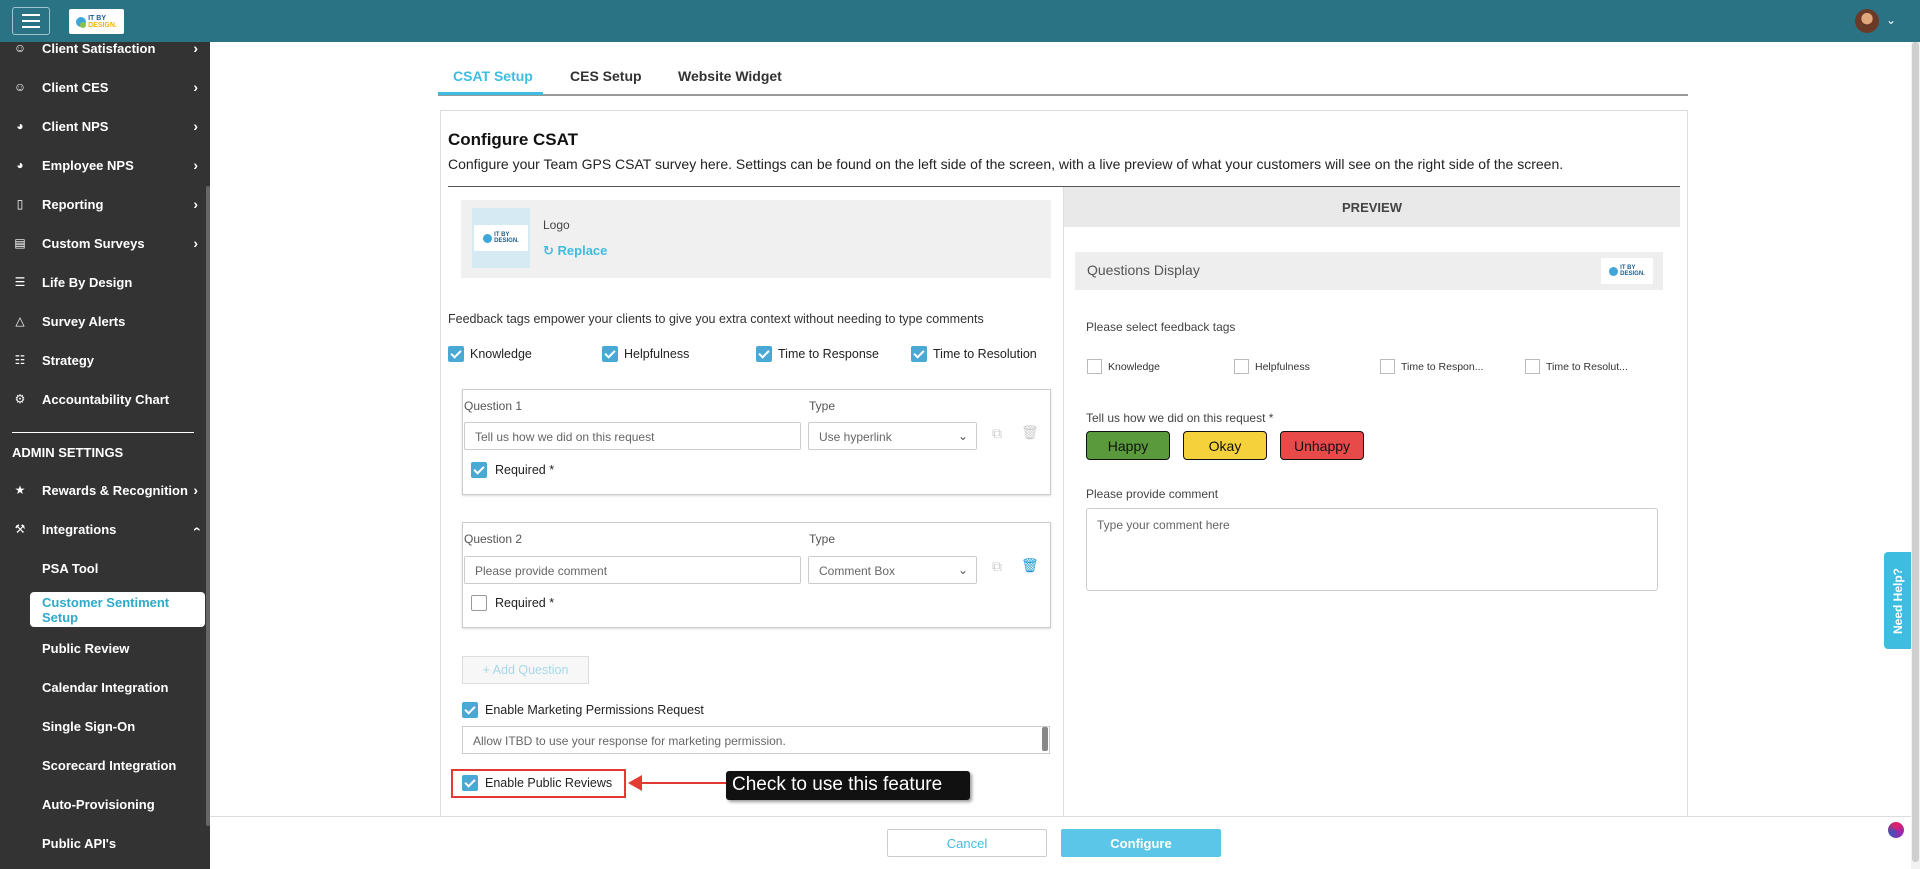 The height and width of the screenshot is (869, 1920). Describe the element at coordinates (109, 765) in the screenshot. I see `sidebar-subitem-scorecard-integration: Scorecard Integration` at that location.